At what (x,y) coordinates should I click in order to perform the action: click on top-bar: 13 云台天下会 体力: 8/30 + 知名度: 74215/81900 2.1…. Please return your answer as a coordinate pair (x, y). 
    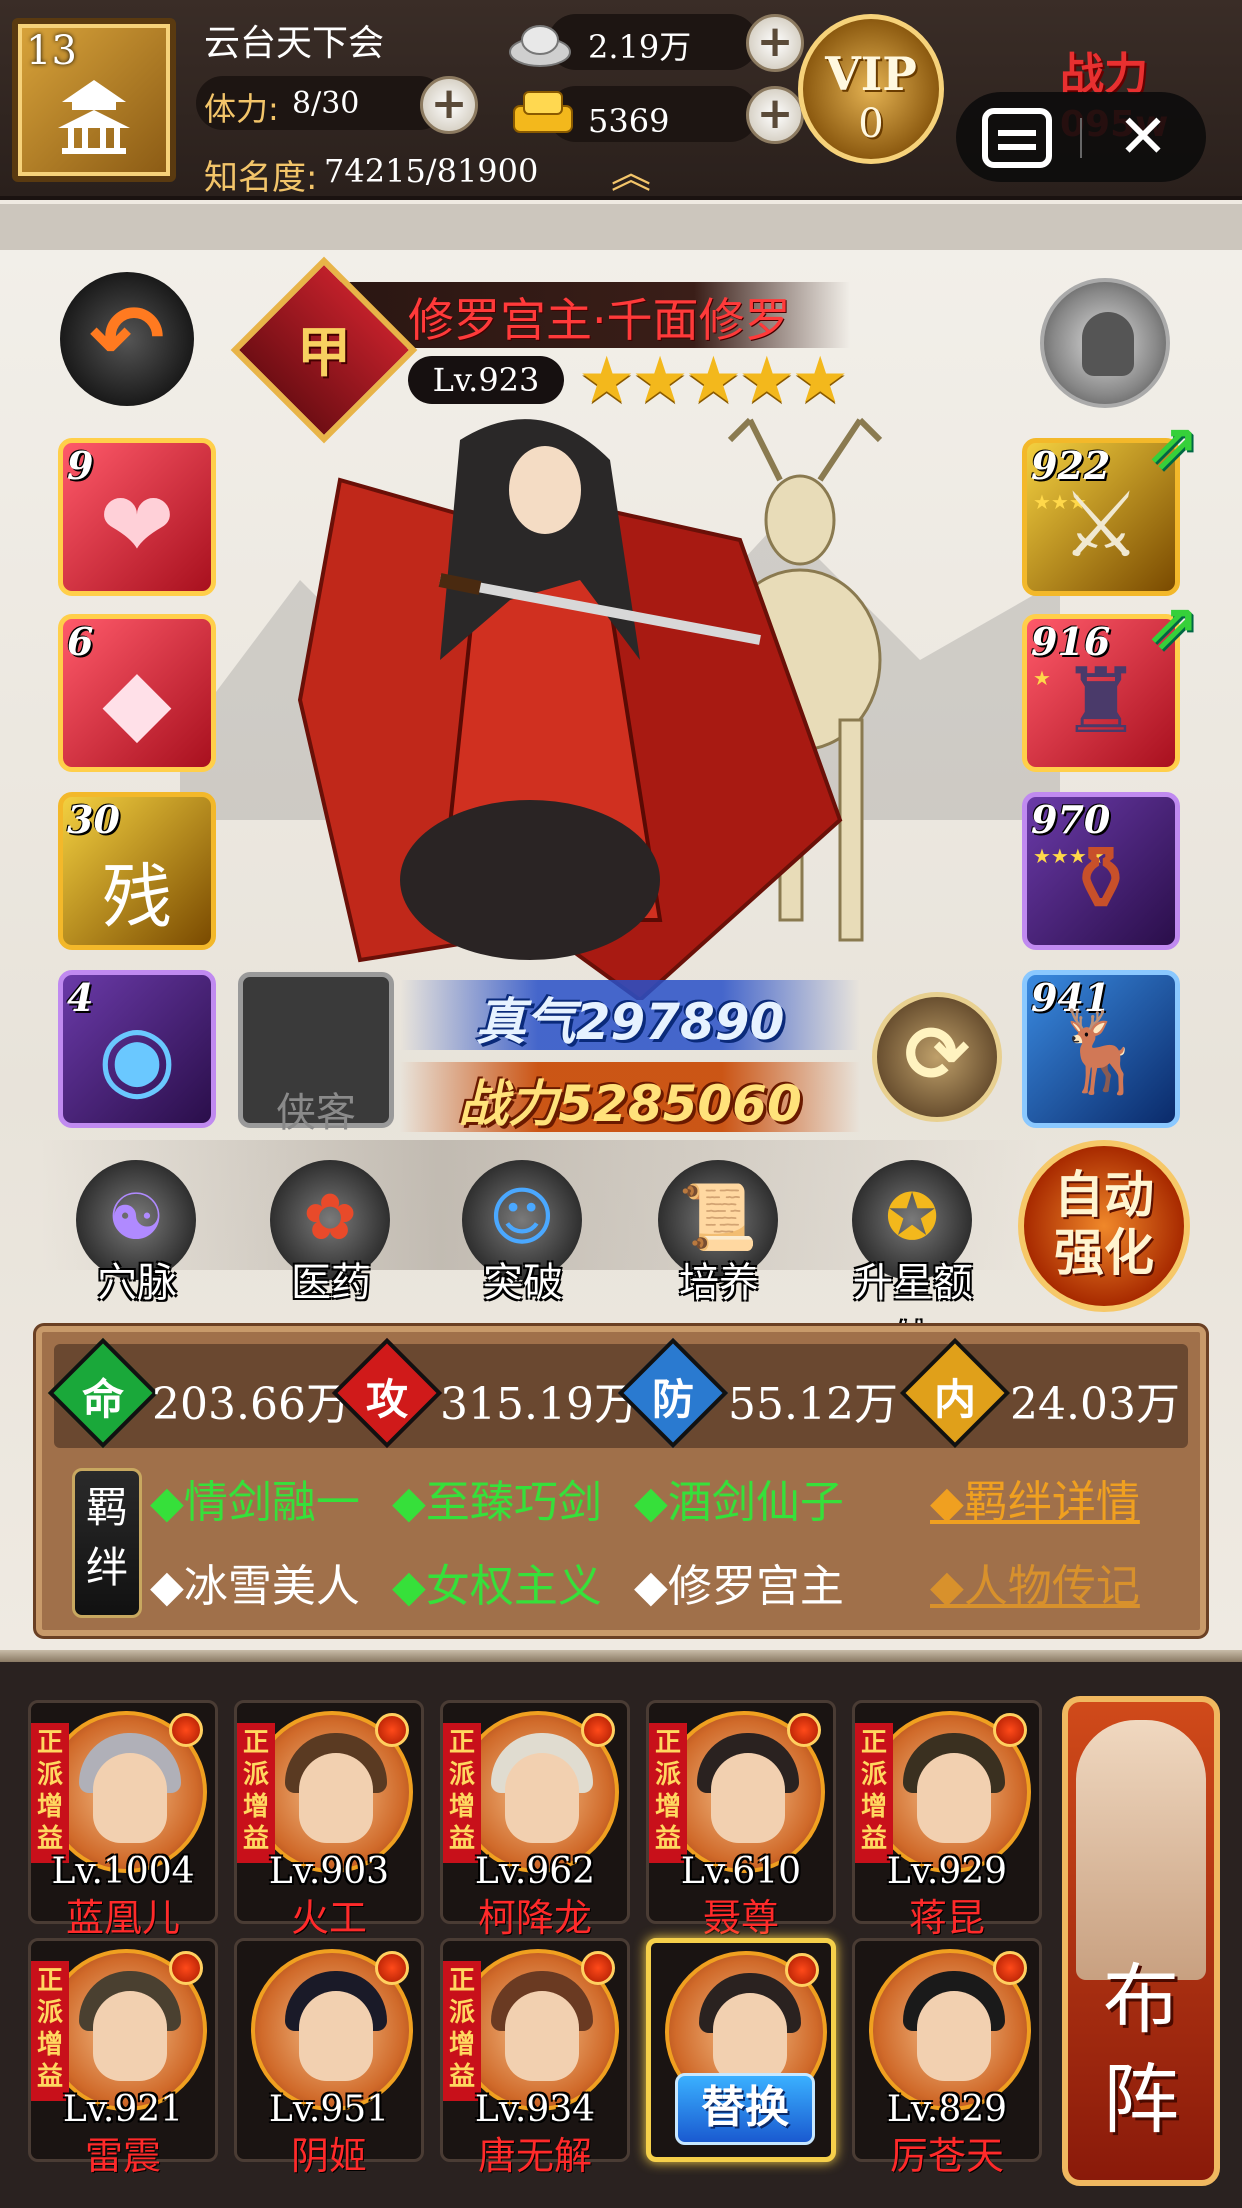
    Looking at the image, I should click on (621, 100).